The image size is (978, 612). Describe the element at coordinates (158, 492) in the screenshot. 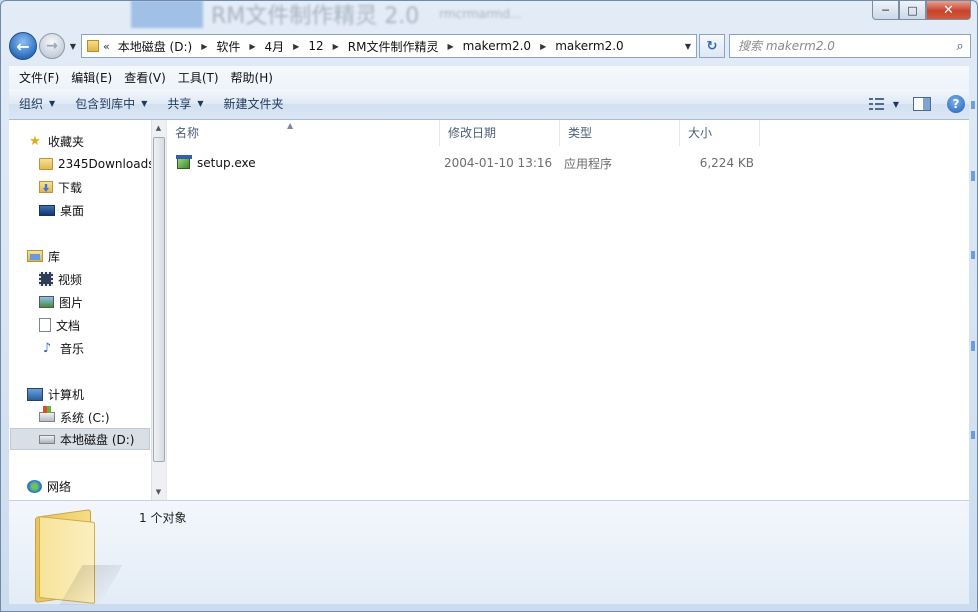

I see `scroll-down-icon: ▼` at that location.